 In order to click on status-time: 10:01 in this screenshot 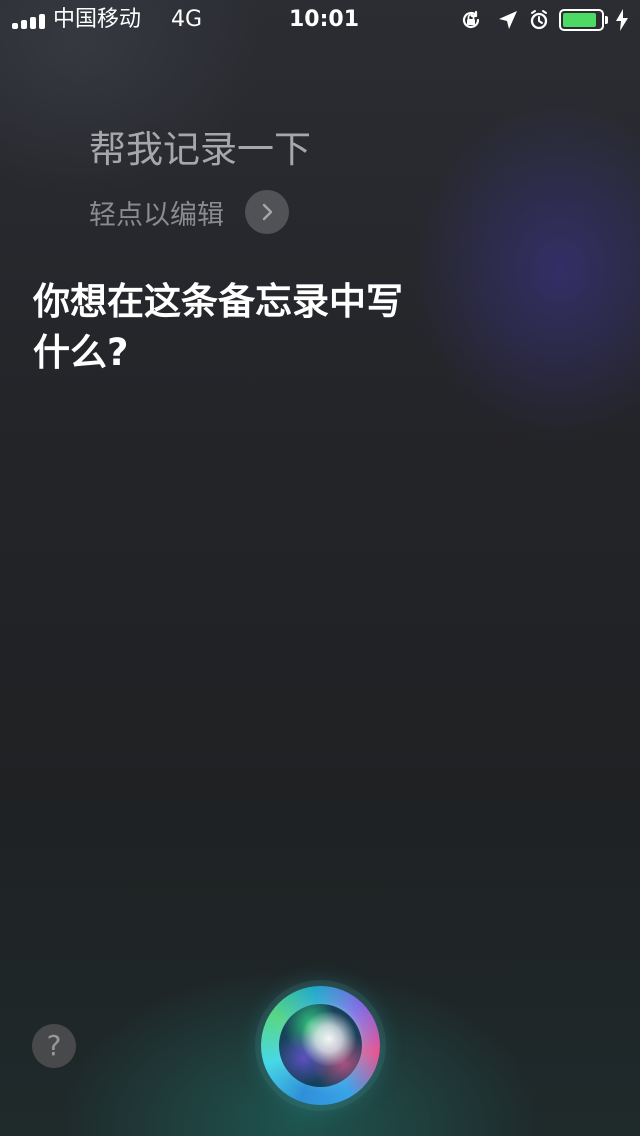, I will do `click(324, 19)`.